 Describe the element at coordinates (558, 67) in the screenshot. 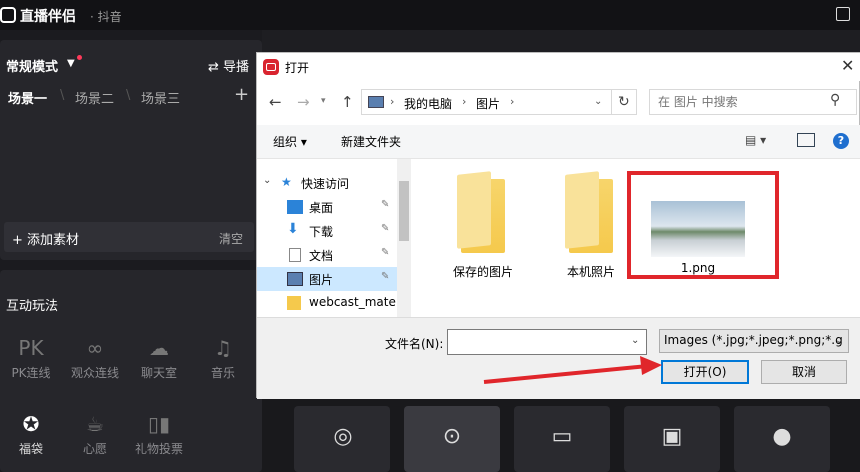

I see `dialog-title-bar` at that location.